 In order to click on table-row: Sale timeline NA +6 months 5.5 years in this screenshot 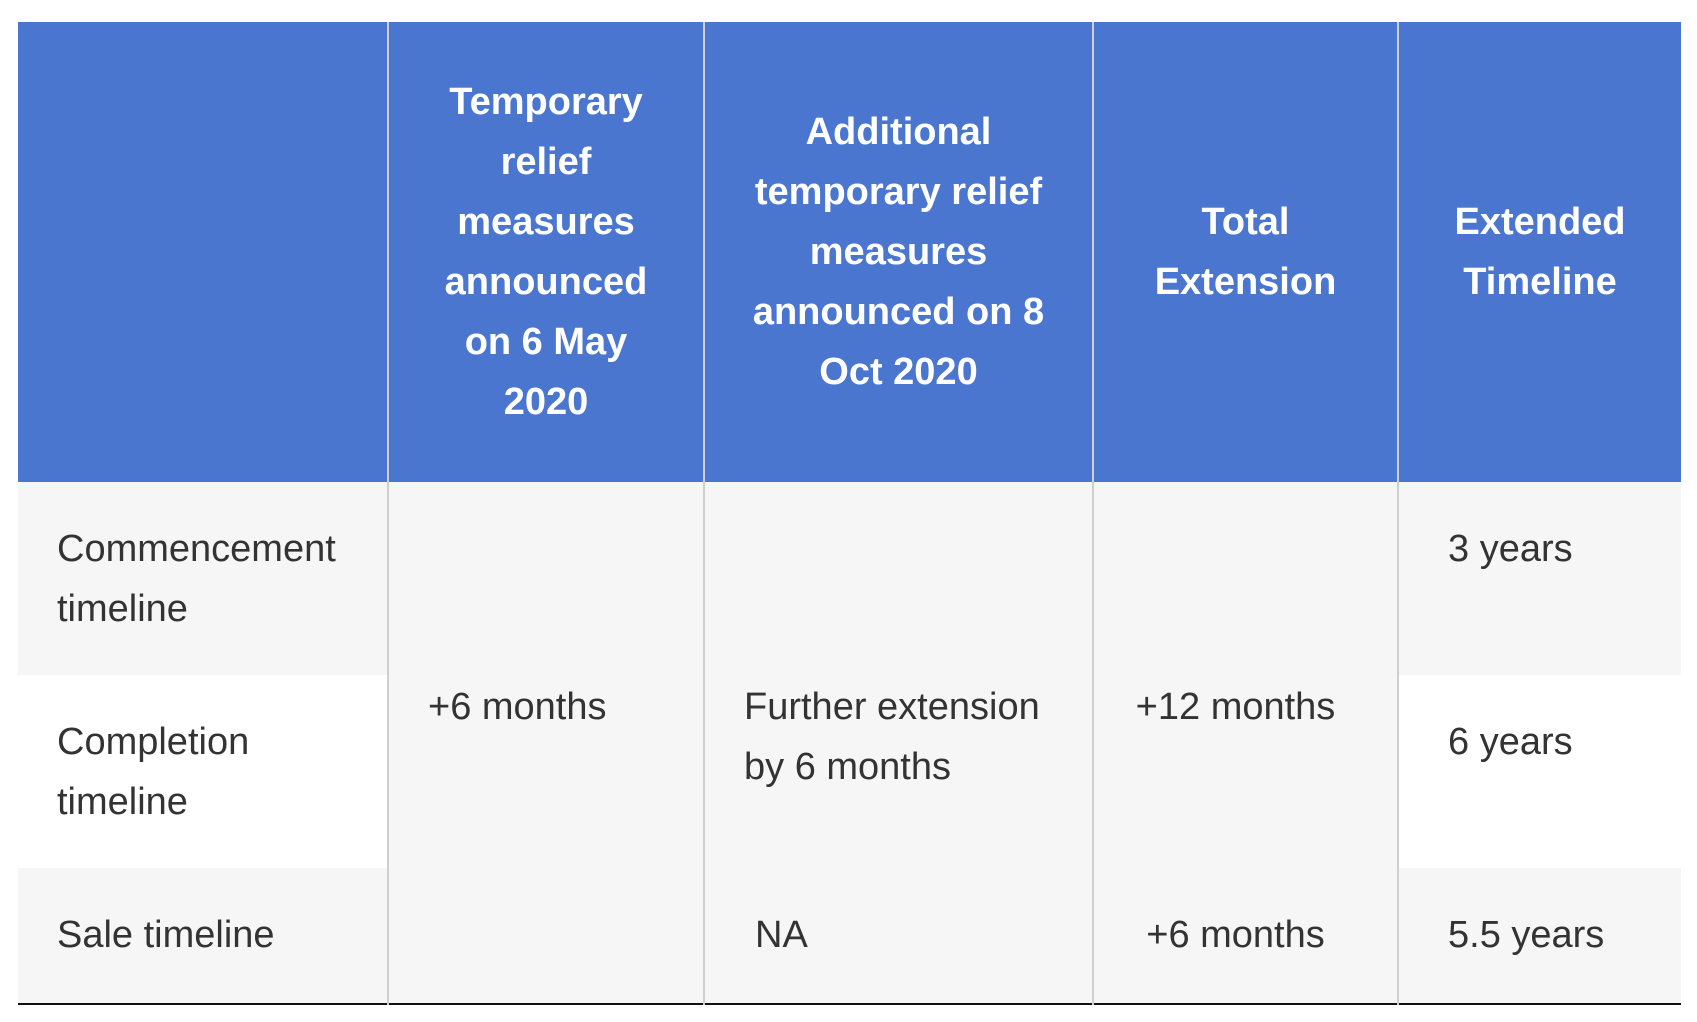, I will do `click(849, 936)`.